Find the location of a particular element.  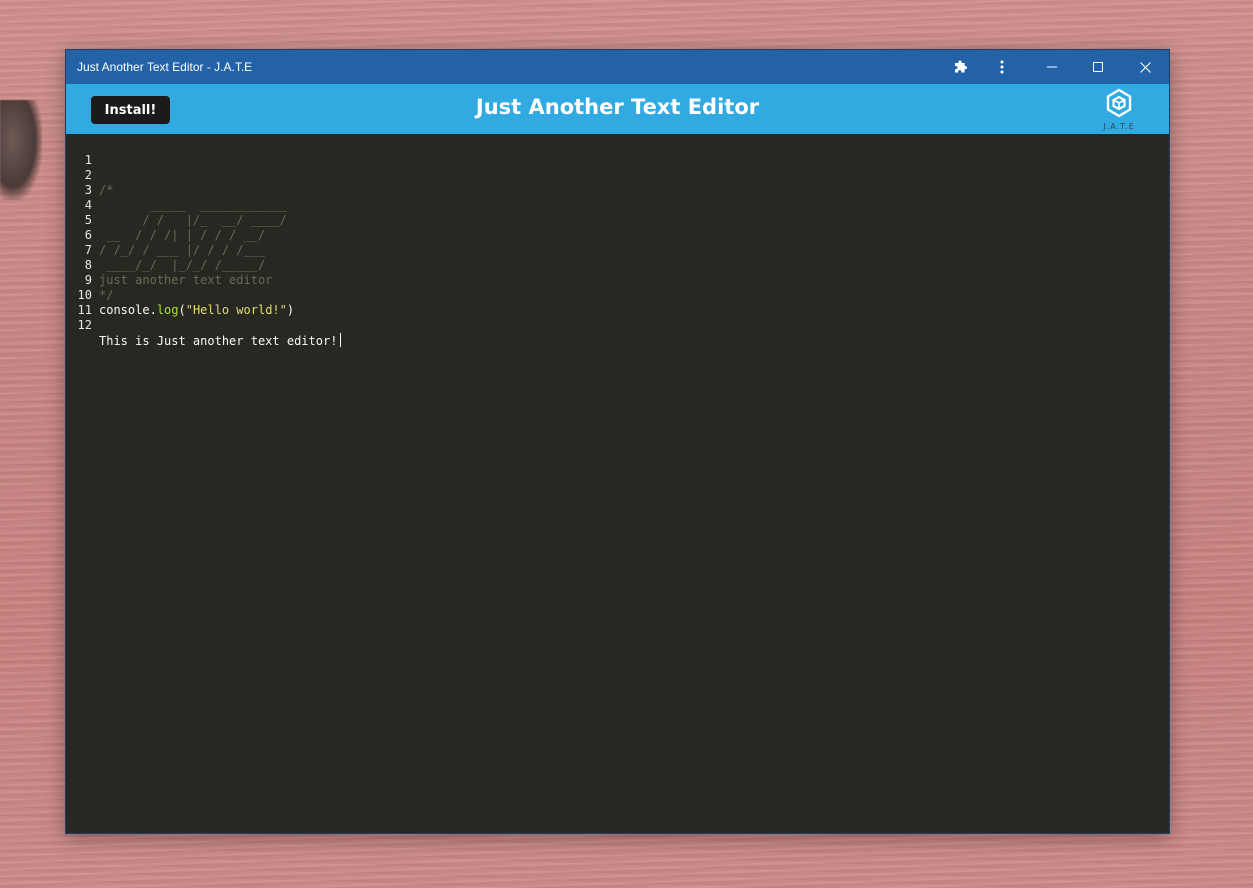

more-vertical-icon is located at coordinates (1002, 67).